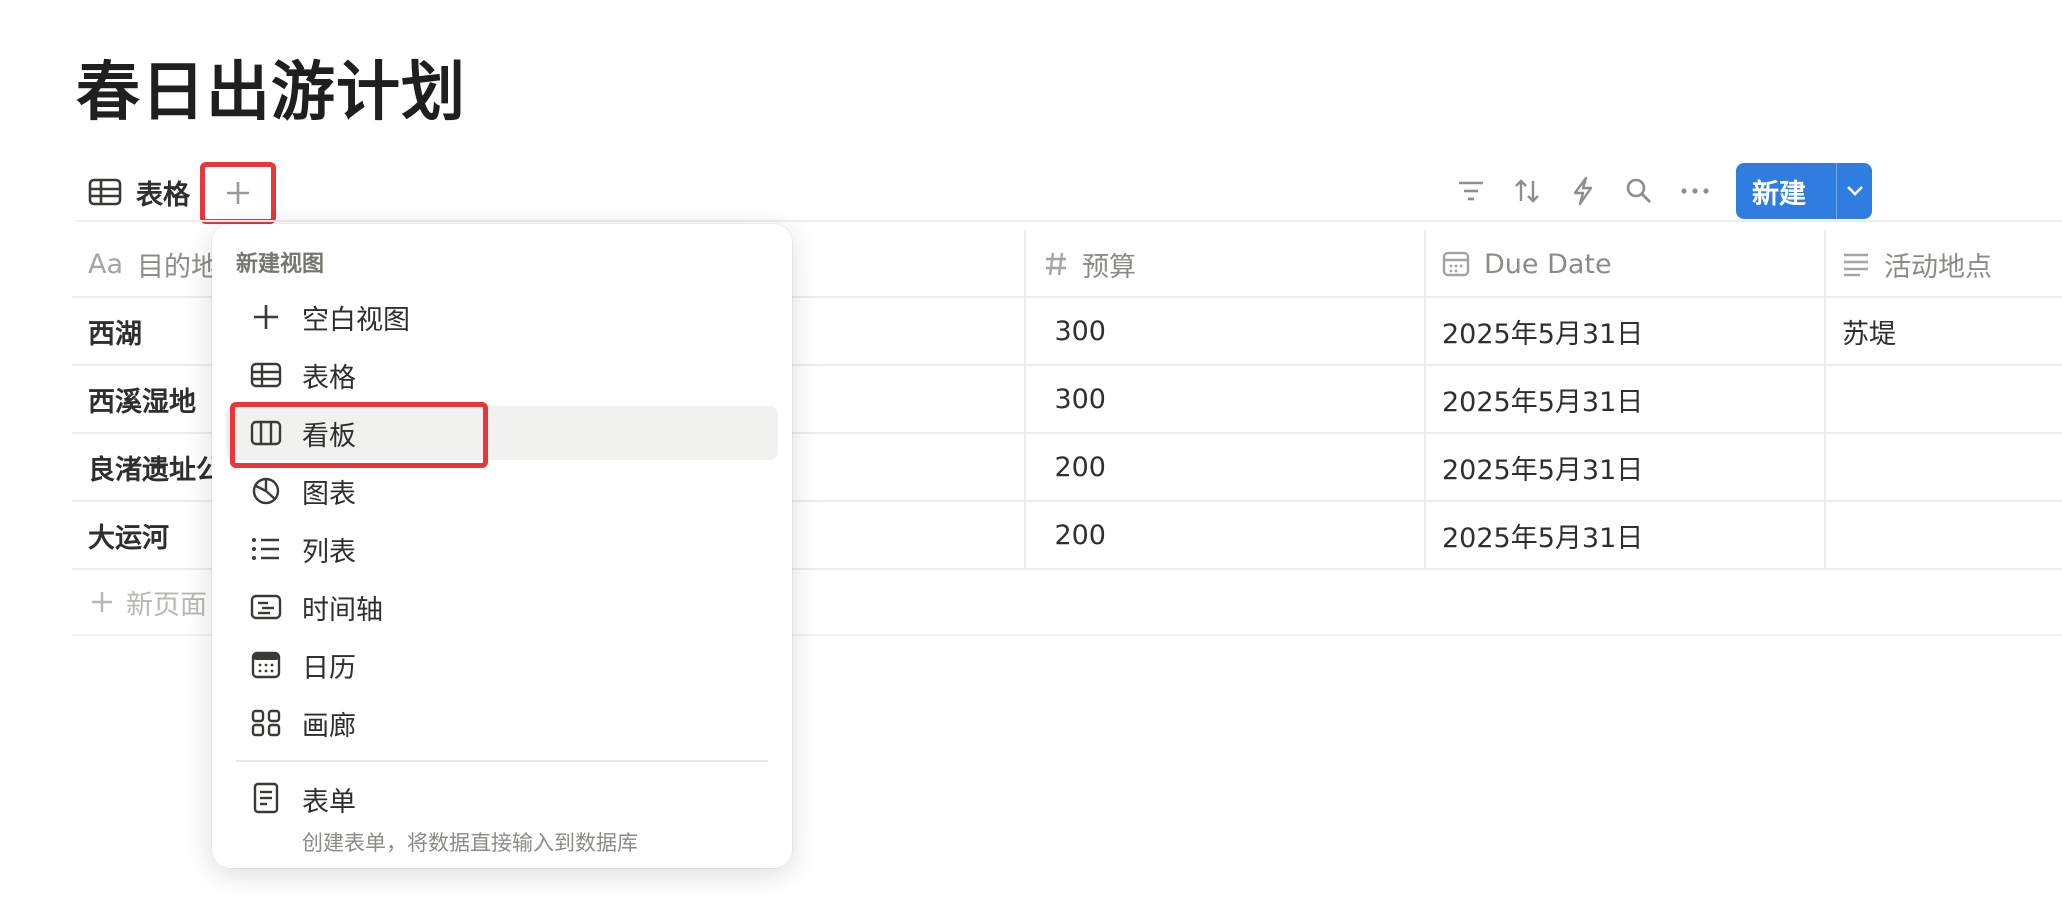 The height and width of the screenshot is (908, 2062). Describe the element at coordinates (271, 93) in the screenshot. I see `page-title: 春日出游计划` at that location.